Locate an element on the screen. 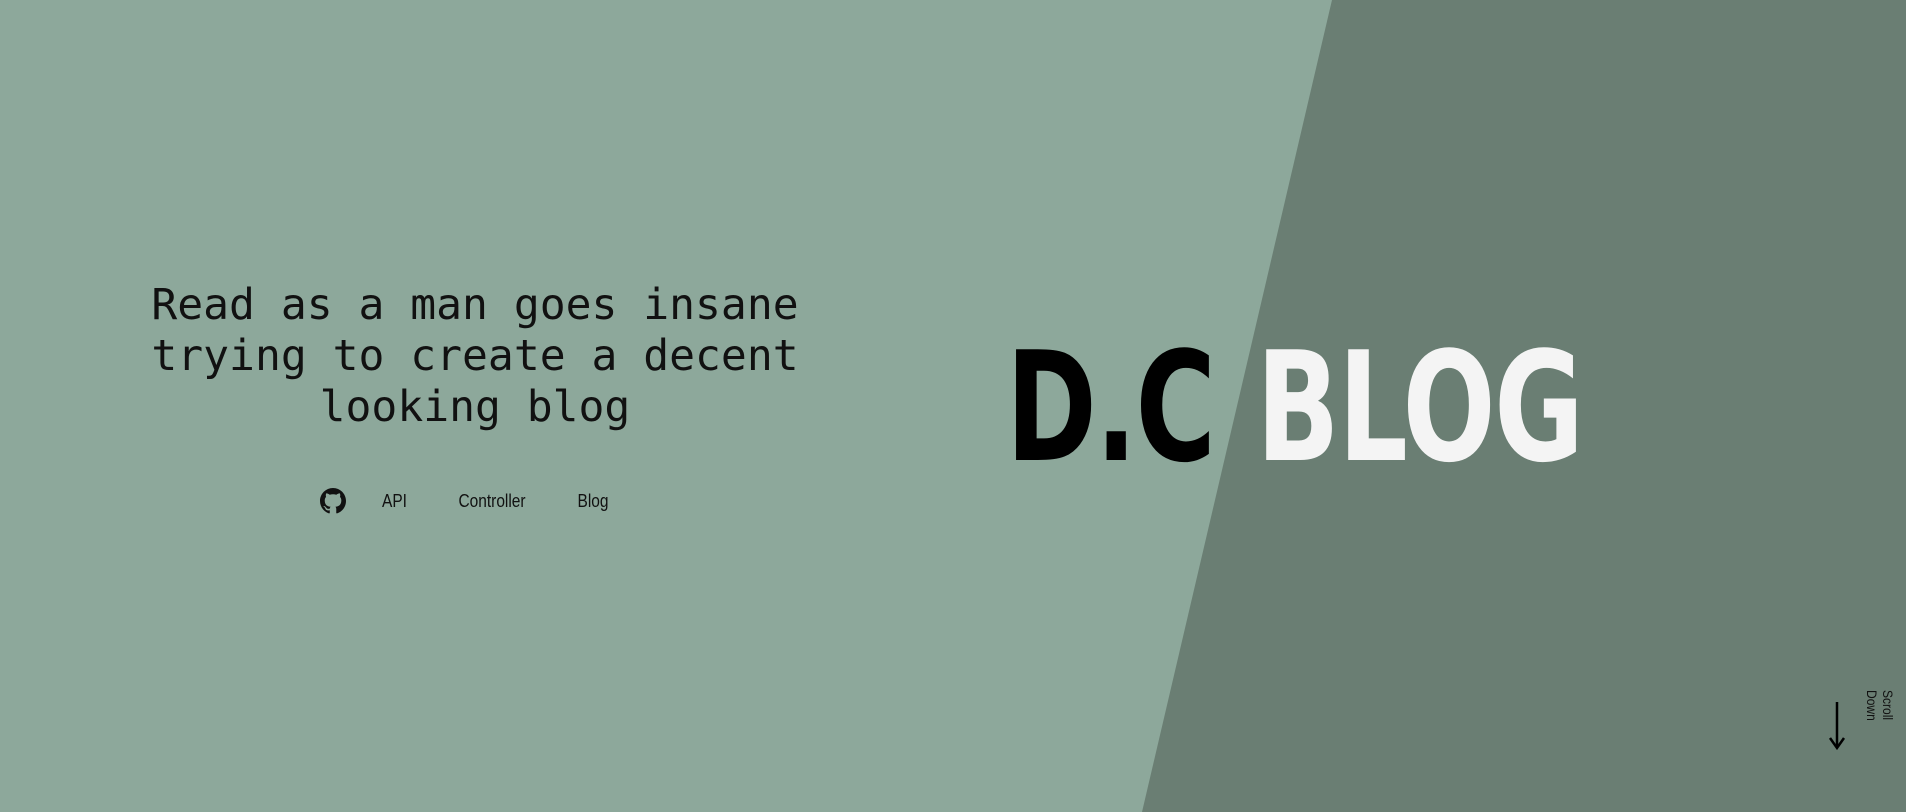 The width and height of the screenshot is (1906, 812). scroll-down-label: Scroll Down is located at coordinates (1880, 720).